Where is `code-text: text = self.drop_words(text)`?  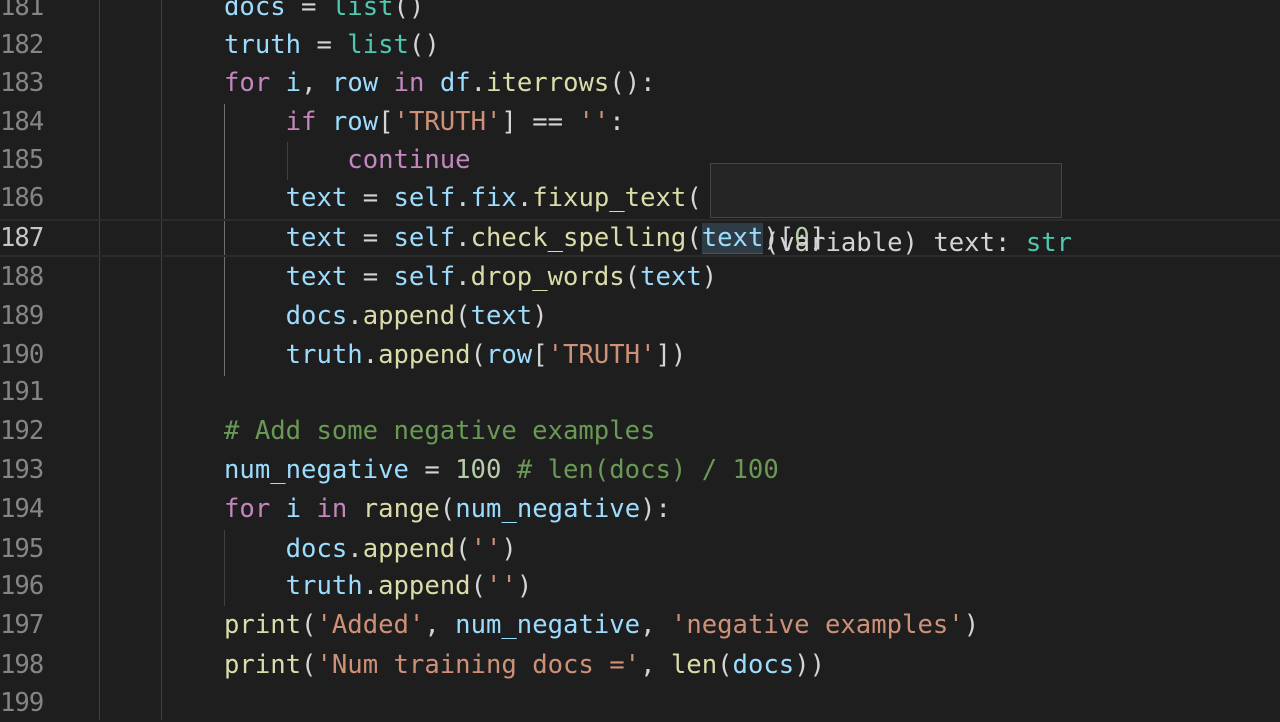 code-text: text = self.drop_words(text) is located at coordinates (471, 277).